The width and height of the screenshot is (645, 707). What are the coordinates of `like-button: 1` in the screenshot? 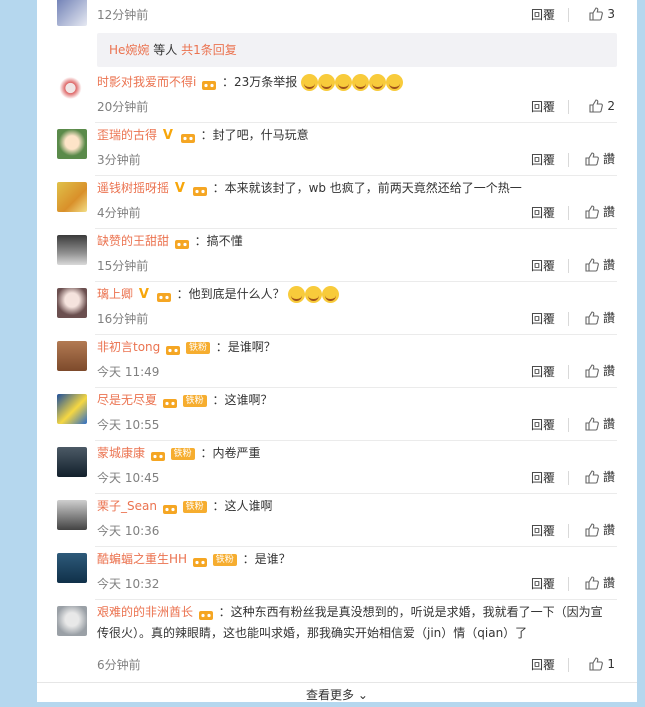 It's located at (602, 664).